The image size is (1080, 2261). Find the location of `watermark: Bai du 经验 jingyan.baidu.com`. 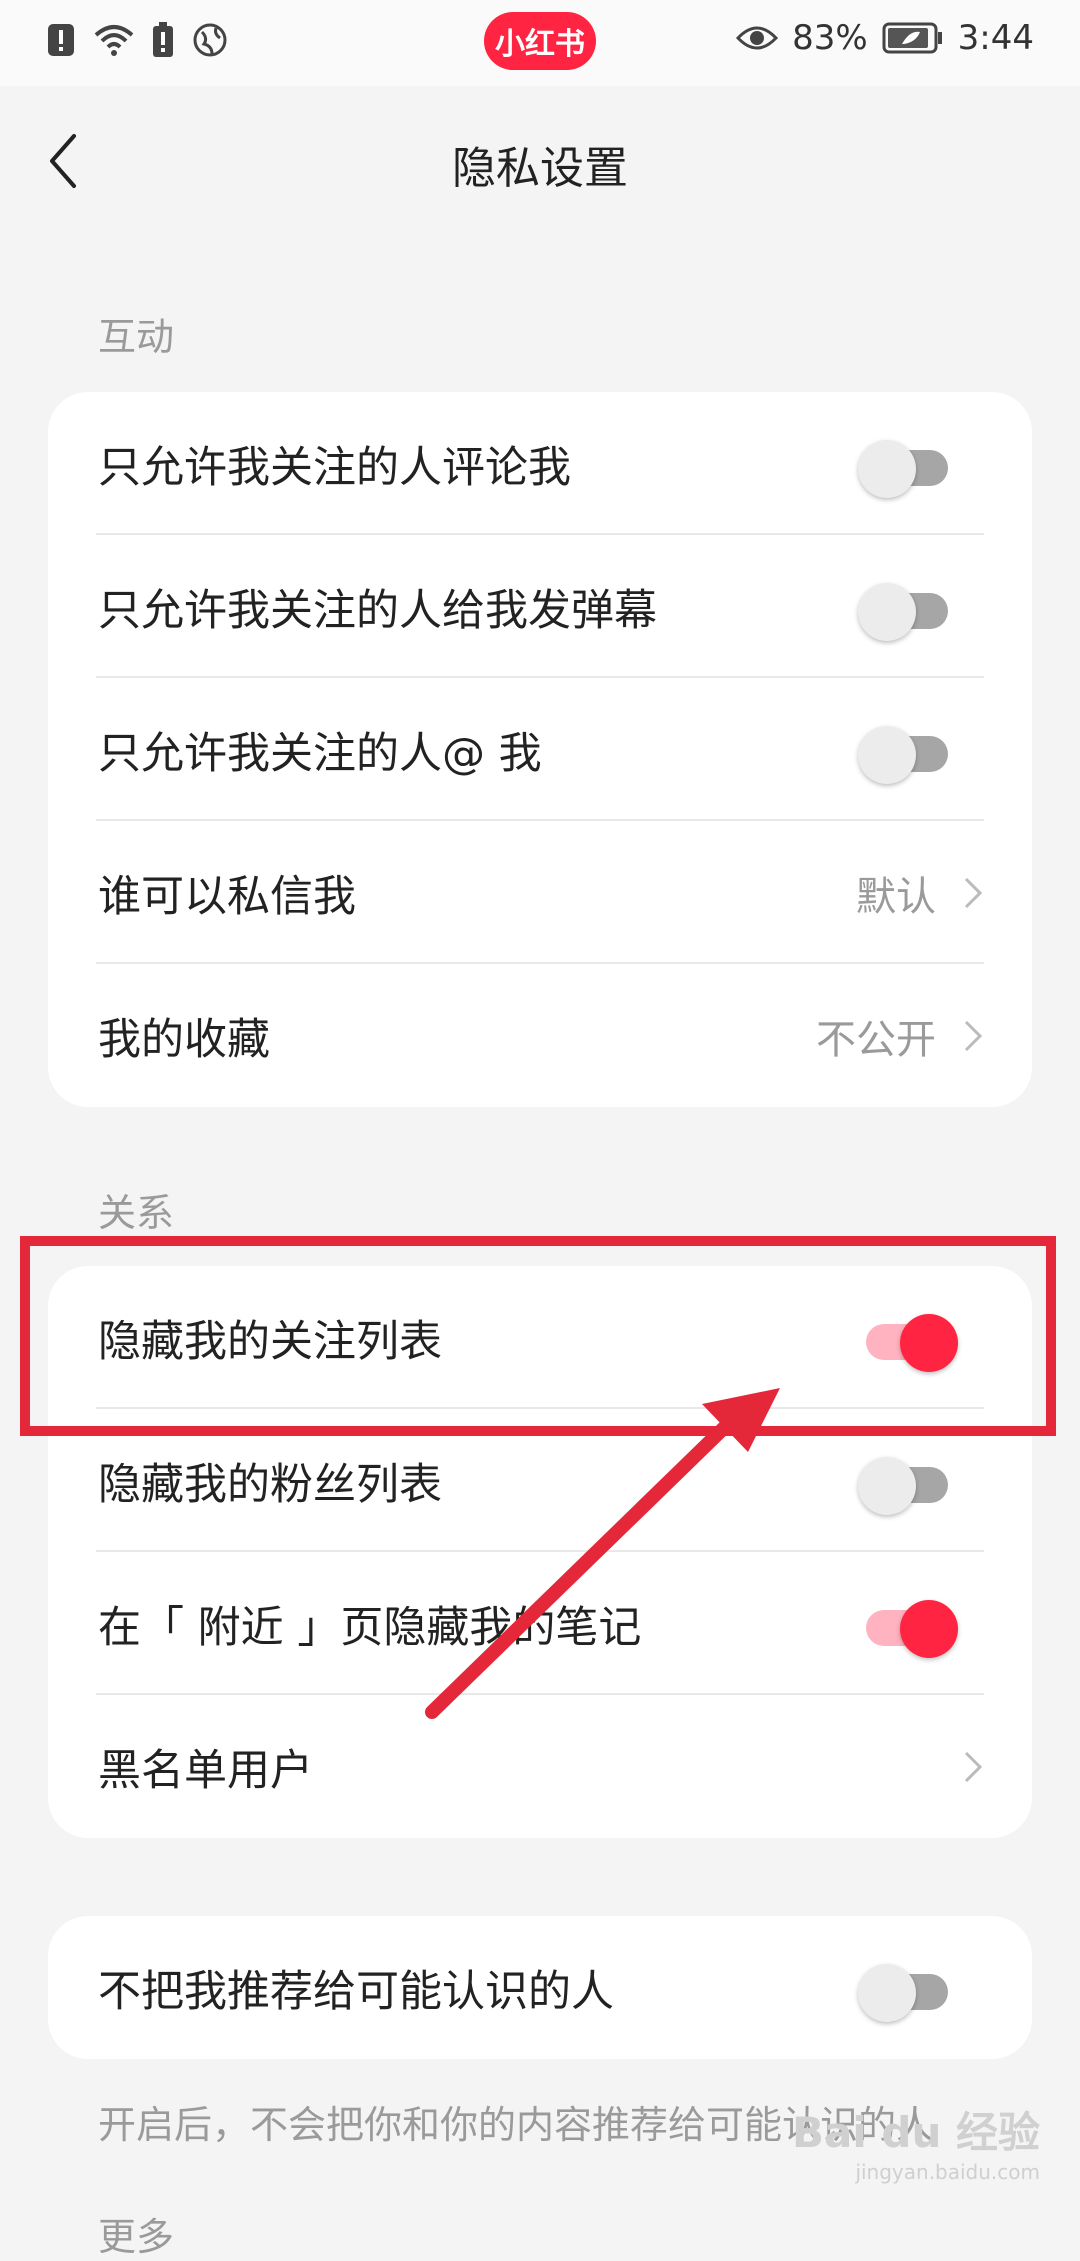

watermark: Bai du 经验 jingyan.baidu.com is located at coordinates (916, 2141).